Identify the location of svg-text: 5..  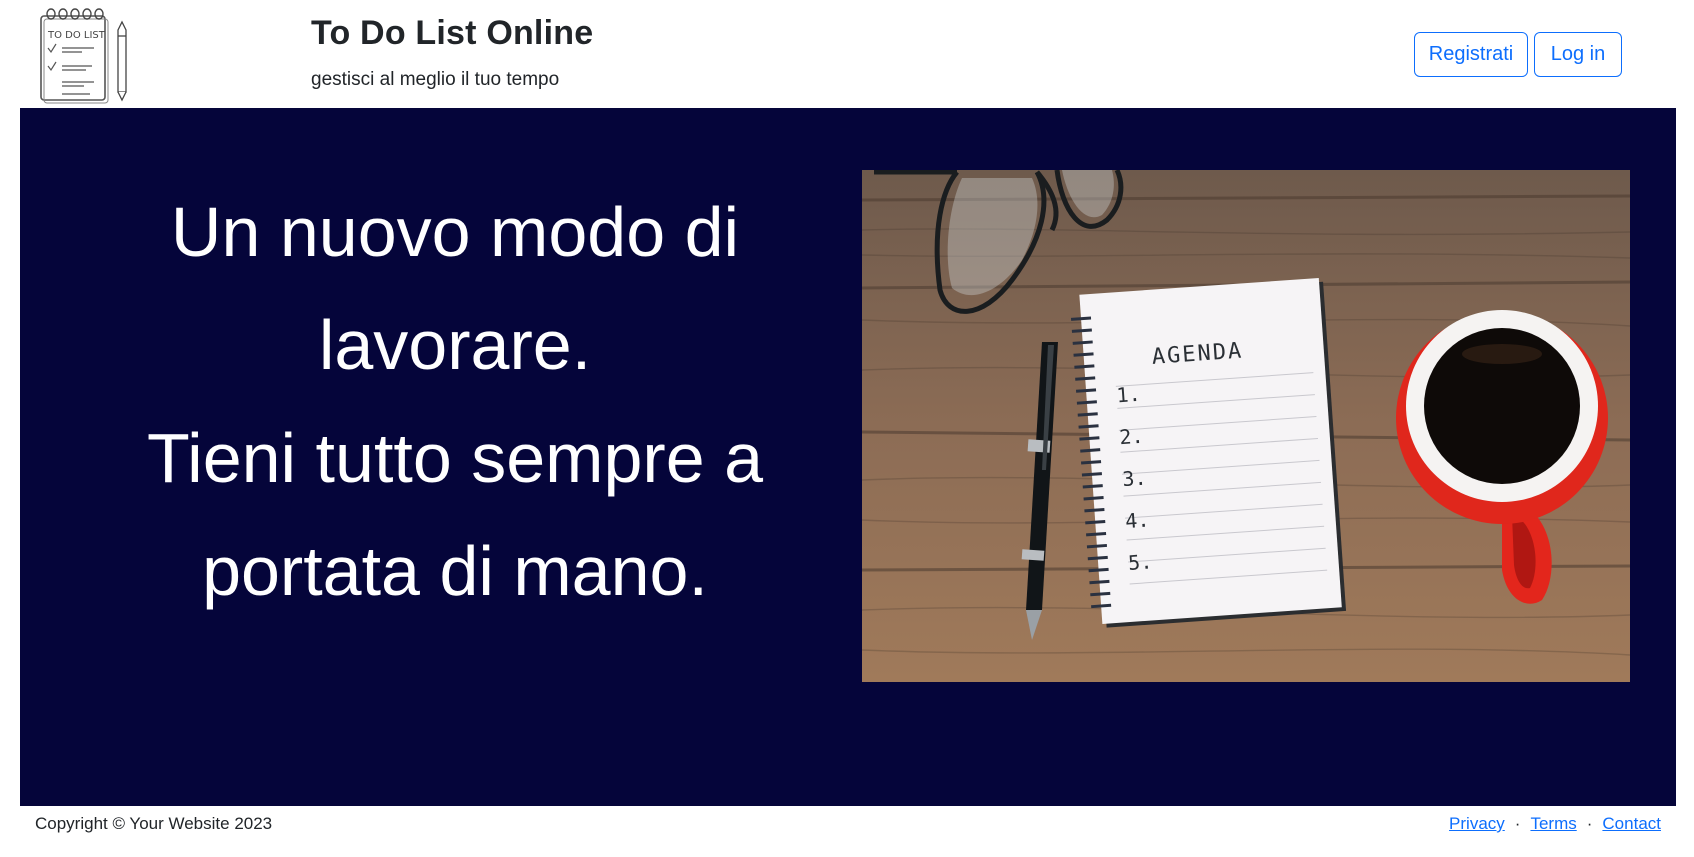
(1140, 562).